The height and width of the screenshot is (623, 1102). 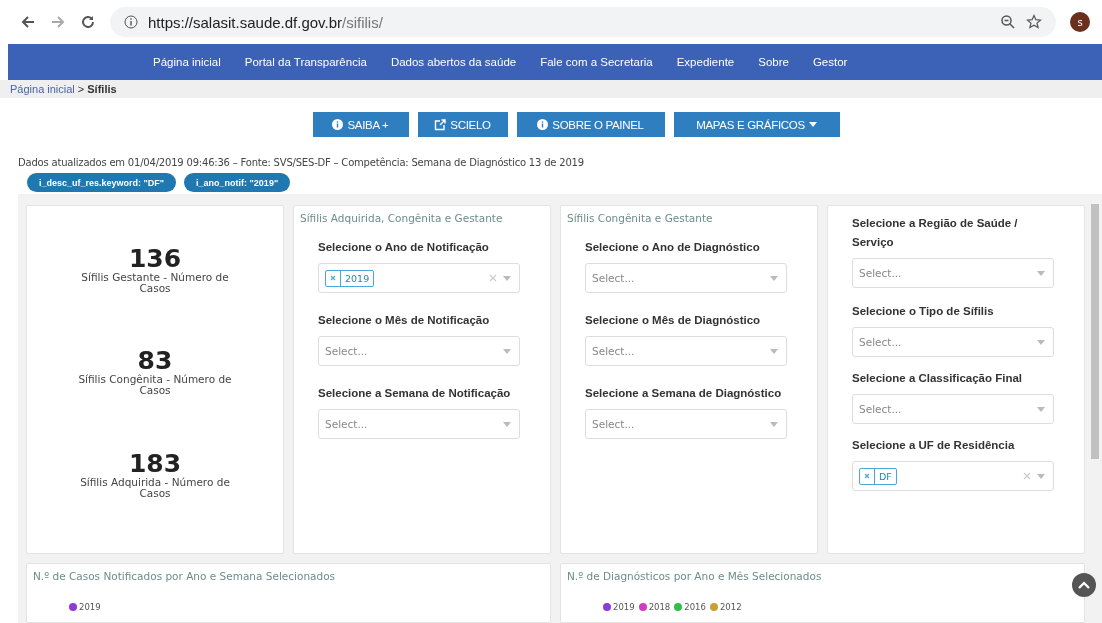 I want to click on address-bar: https://salasit.saude.df.gov.br/sifilis/, so click(x=583, y=22).